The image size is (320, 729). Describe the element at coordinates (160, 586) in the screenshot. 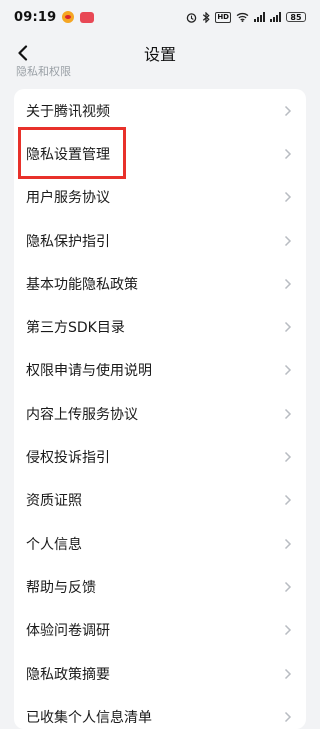

I see `list-item-help-feedback: 帮助与反馈` at that location.